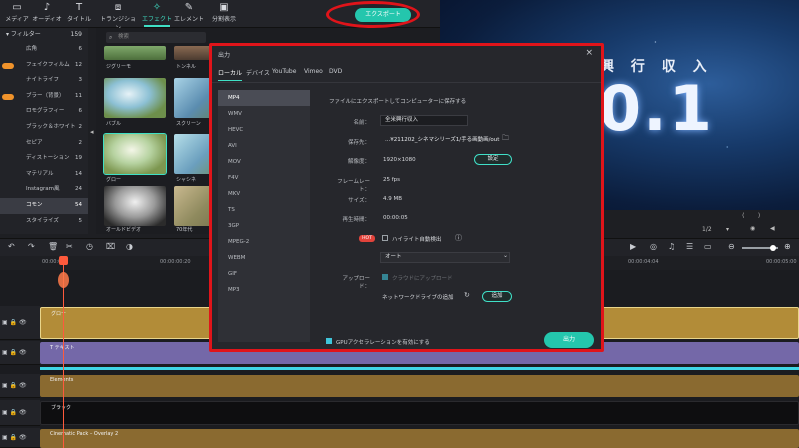 The height and width of the screenshot is (448, 799). What do you see at coordinates (445, 257) in the screenshot?
I see `highlight-mode-select: オート` at bounding box center [445, 257].